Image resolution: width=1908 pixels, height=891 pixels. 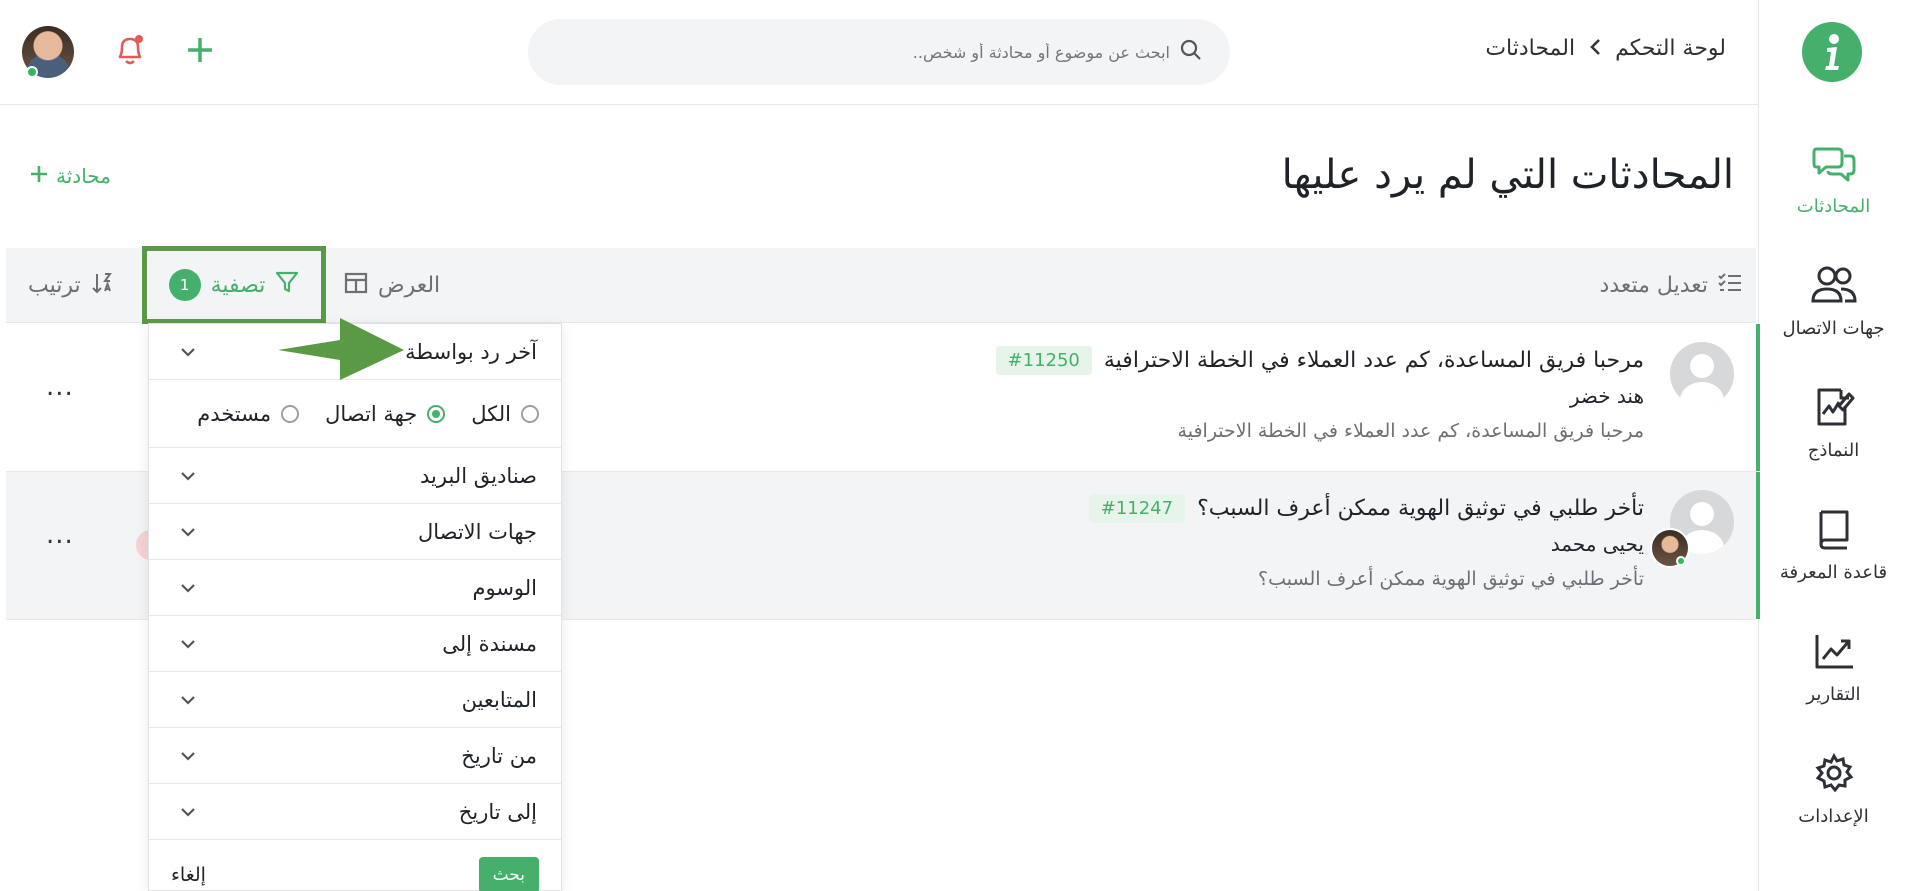 I want to click on sidebar-item-label: الإعدادات, so click(x=1833, y=816).